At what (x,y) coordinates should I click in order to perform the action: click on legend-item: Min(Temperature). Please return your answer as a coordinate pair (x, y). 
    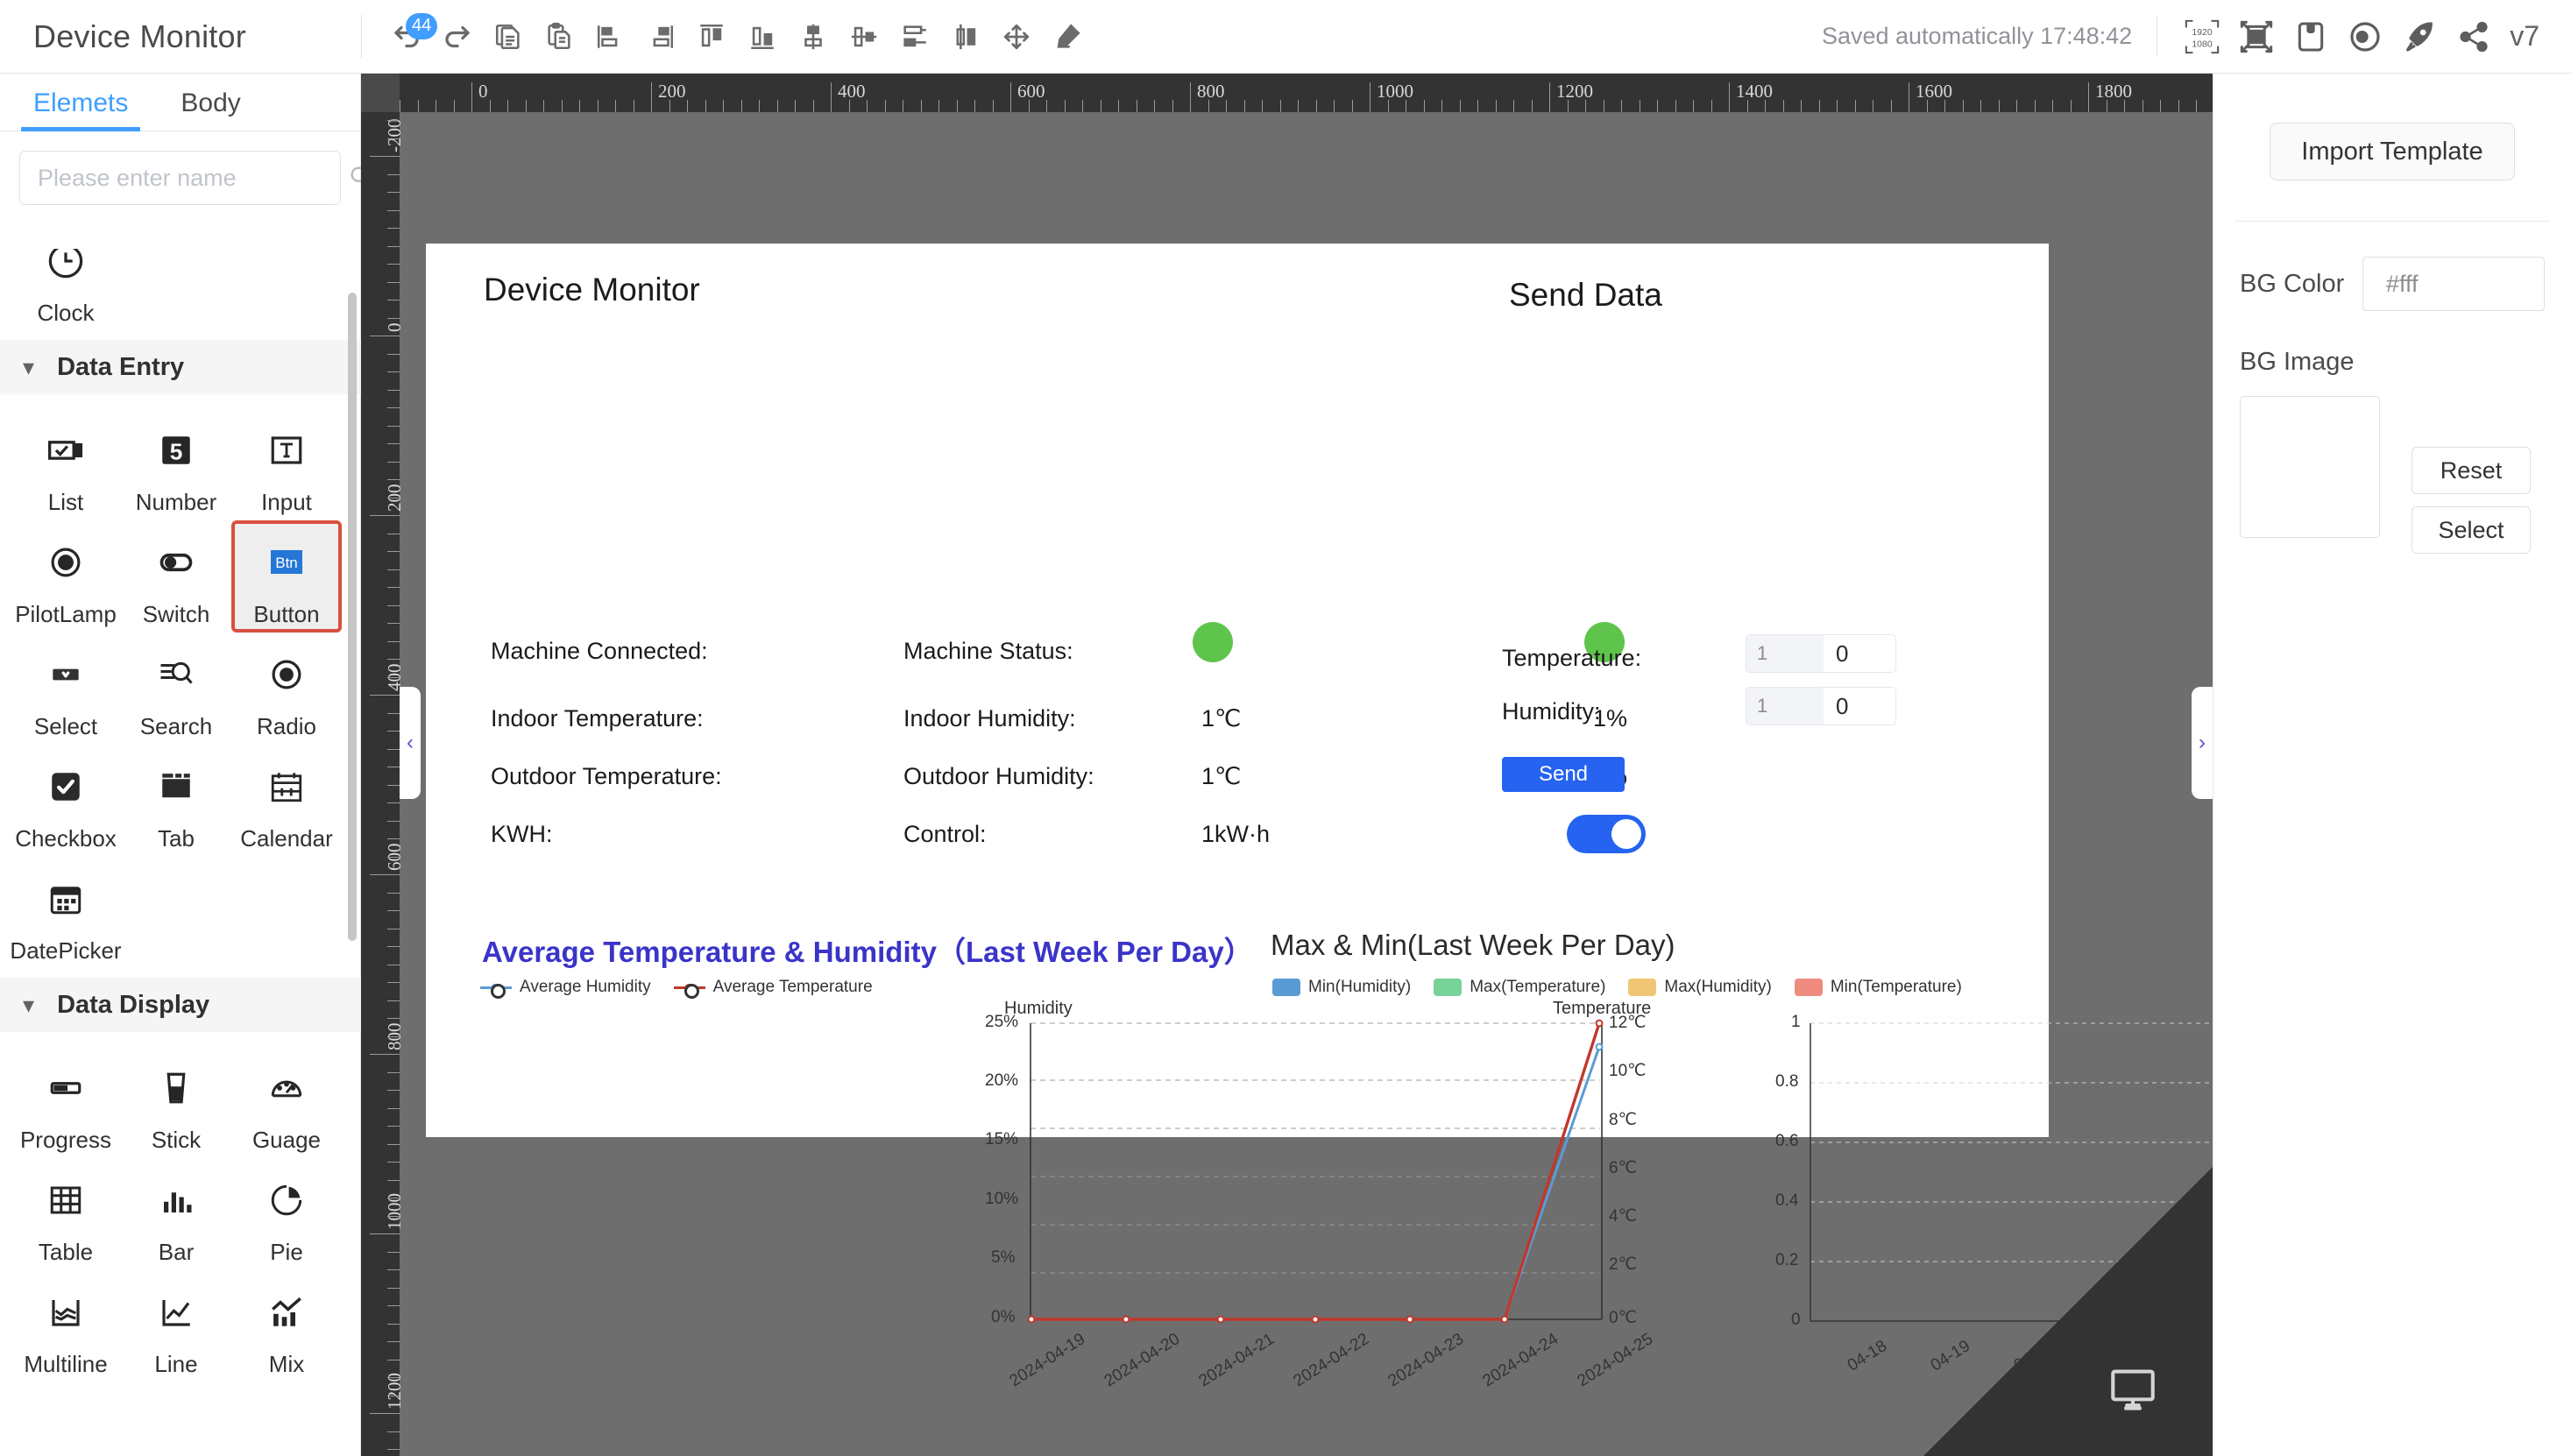
    Looking at the image, I should click on (1878, 988).